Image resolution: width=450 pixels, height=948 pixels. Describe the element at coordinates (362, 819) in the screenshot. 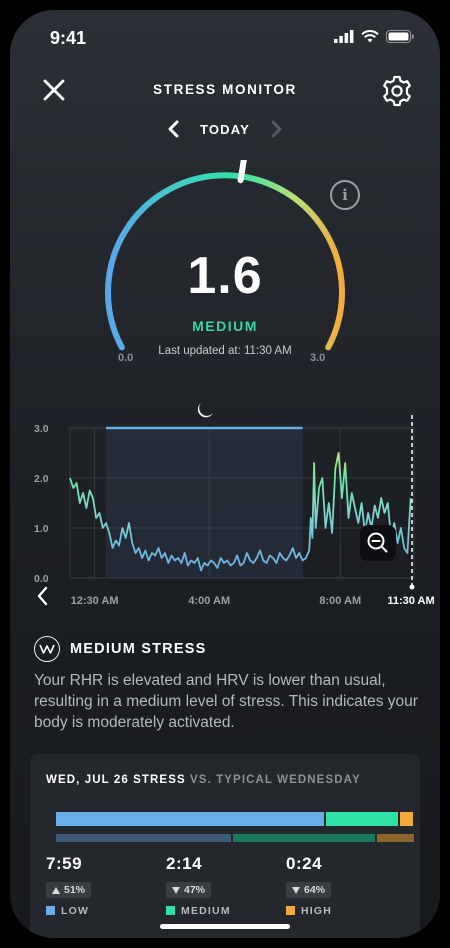

I see `medium-today-bar` at that location.